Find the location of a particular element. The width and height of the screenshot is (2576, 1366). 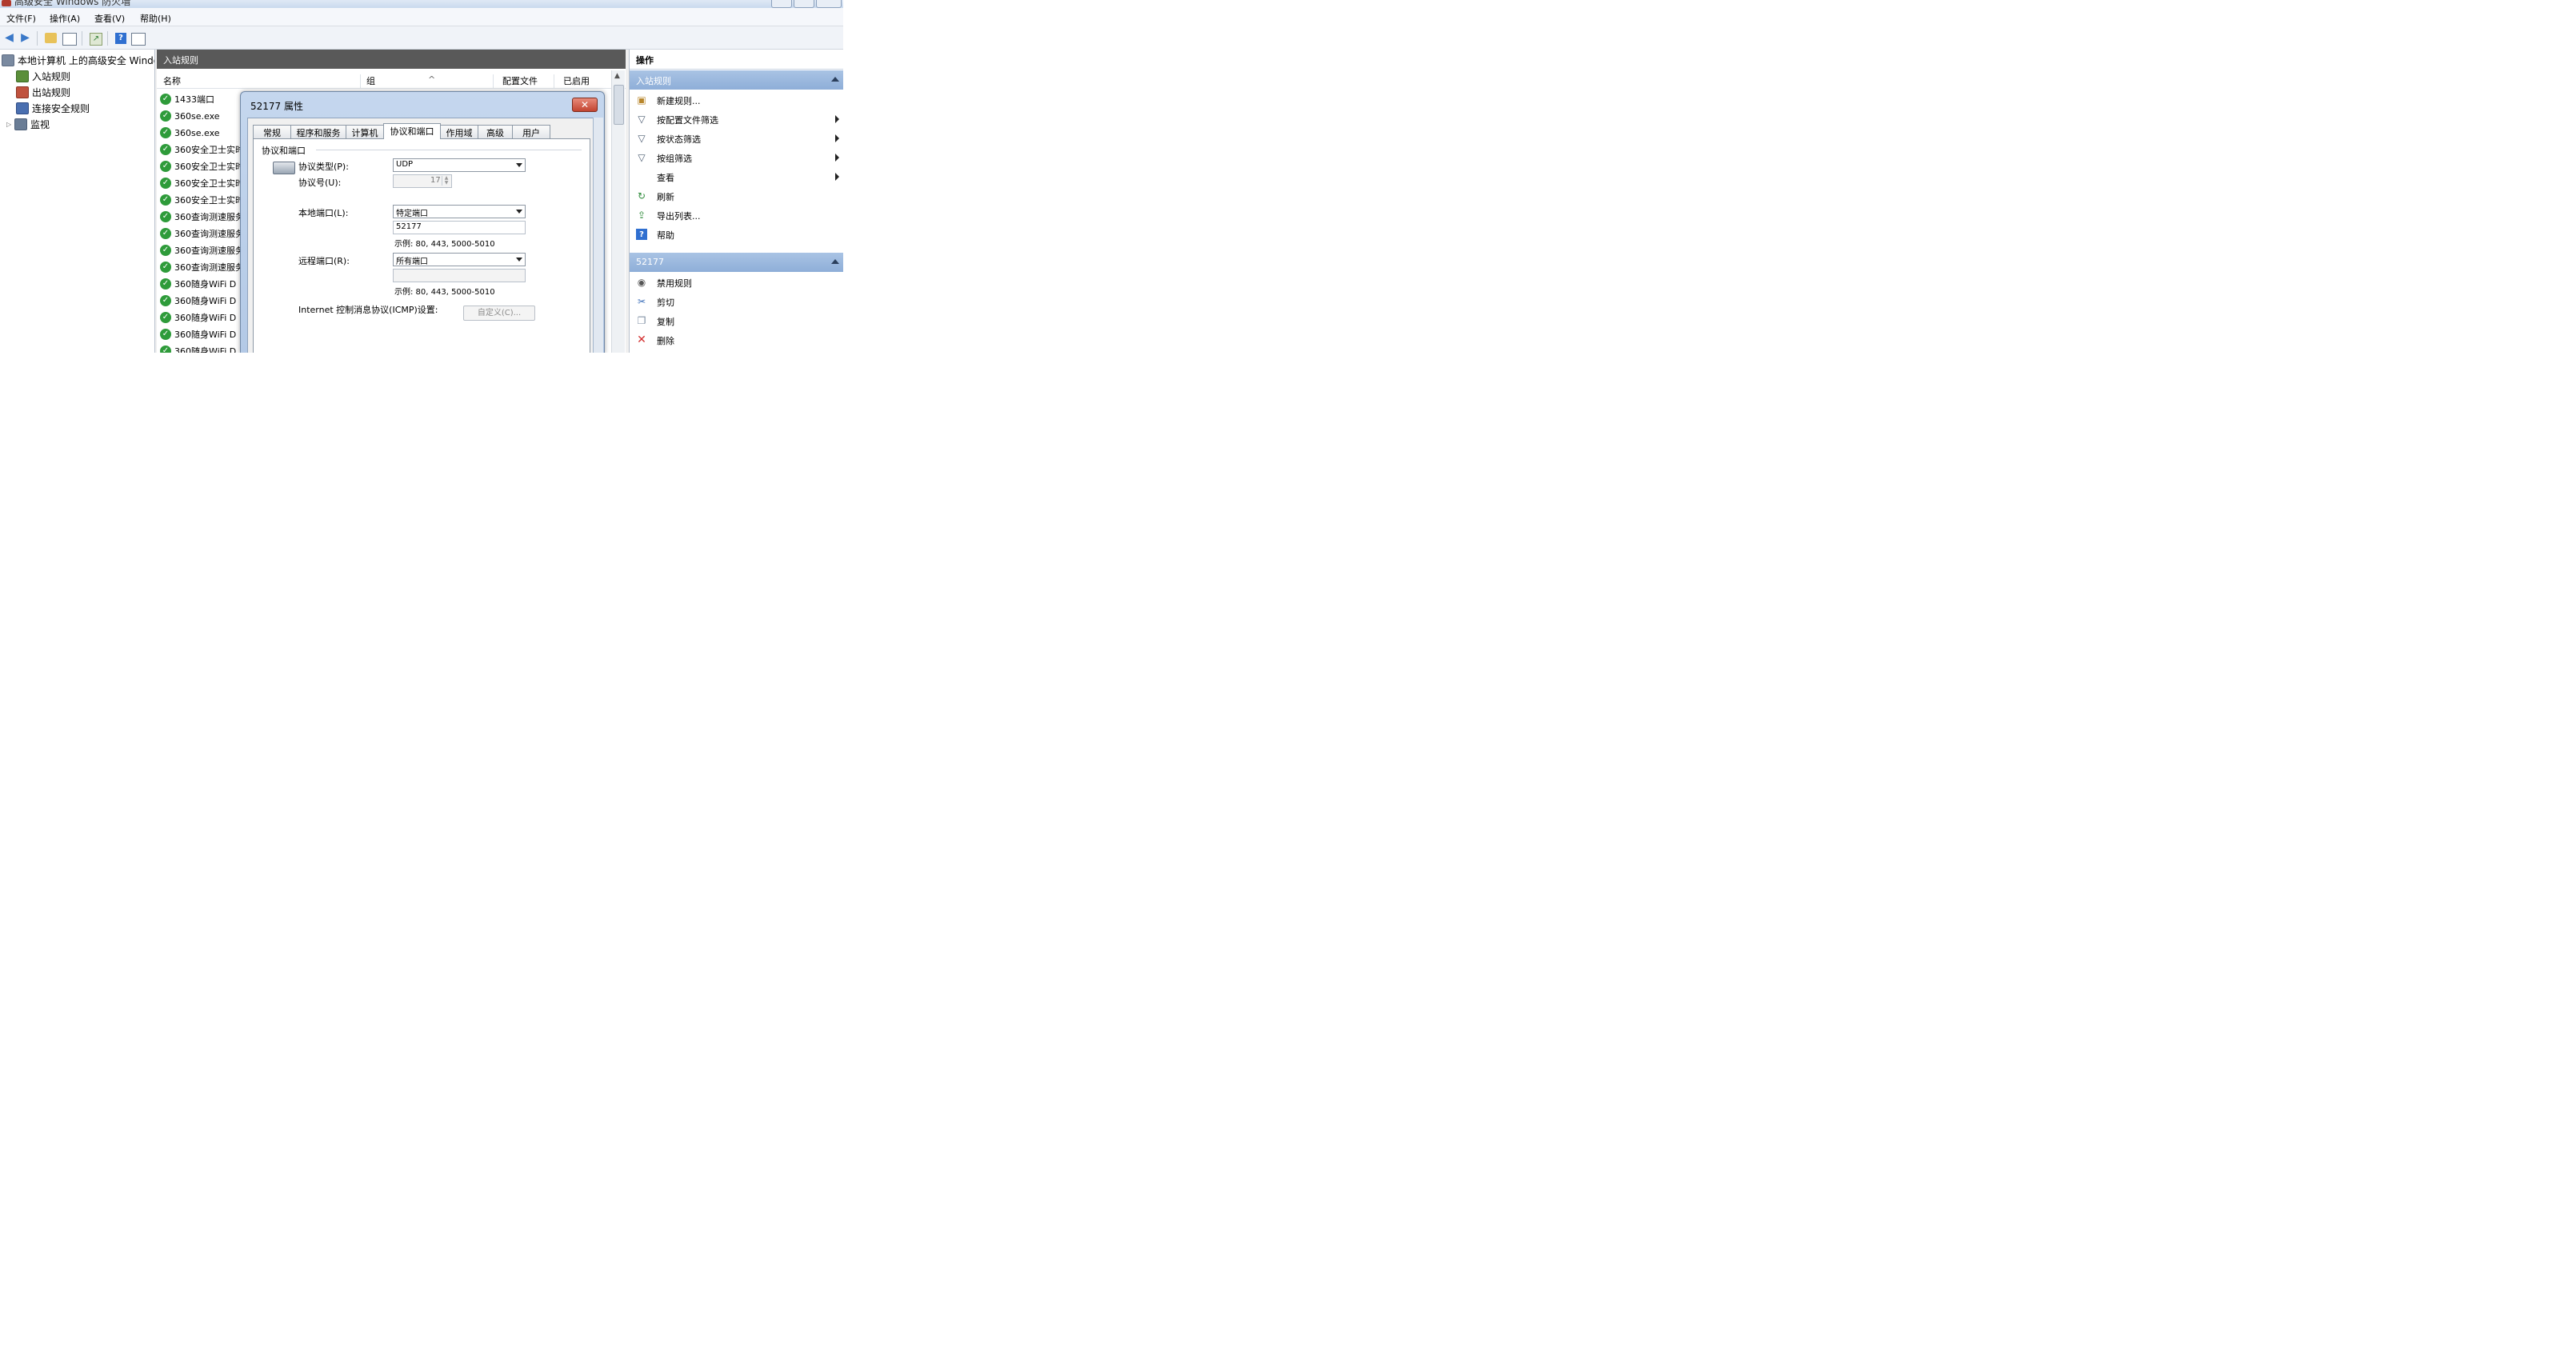

help-icon: ? is located at coordinates (120, 38).